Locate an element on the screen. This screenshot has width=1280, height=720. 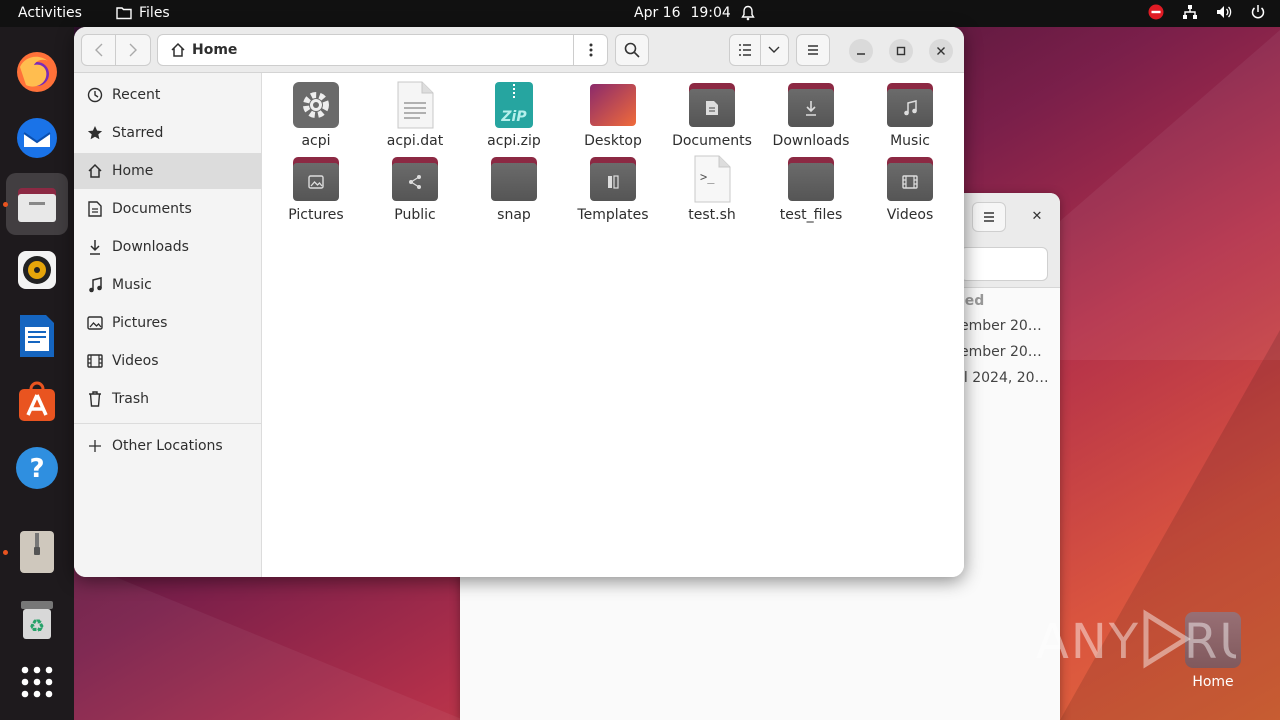
file-item: Documents is located at coordinates (712, 115).